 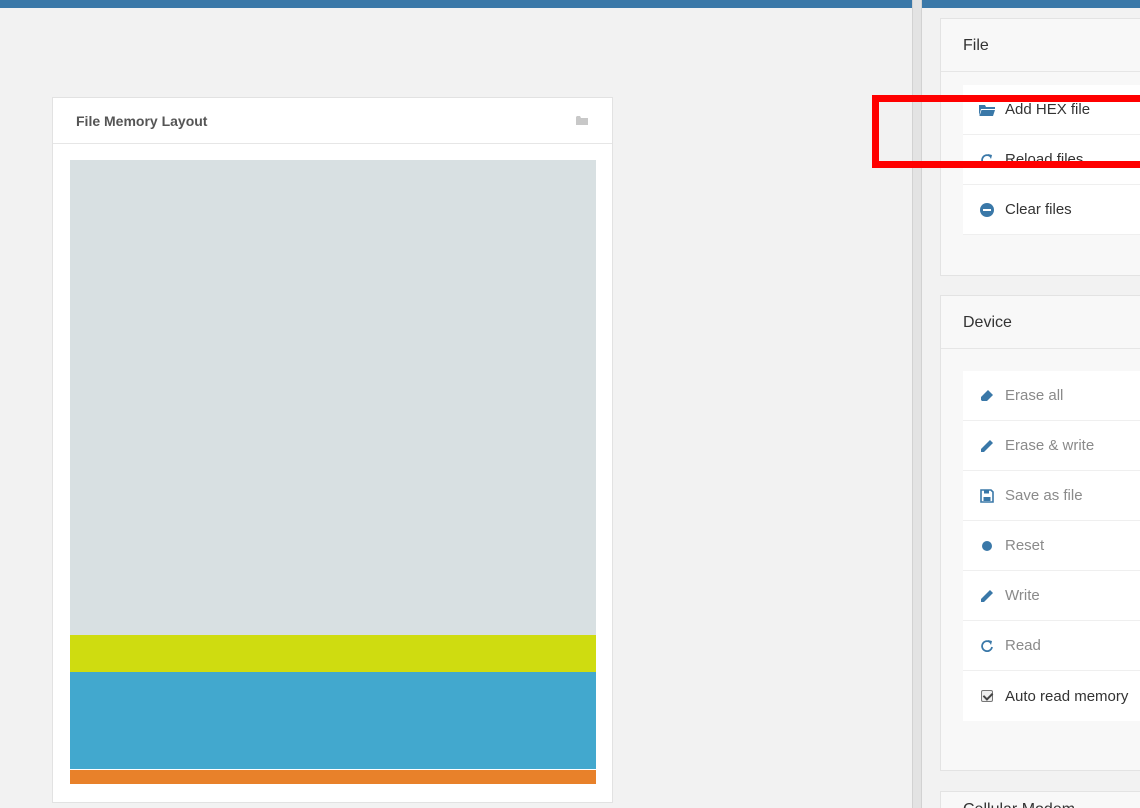 I want to click on cellular-modem-section-title: Cellular Modem, so click(x=1040, y=800).